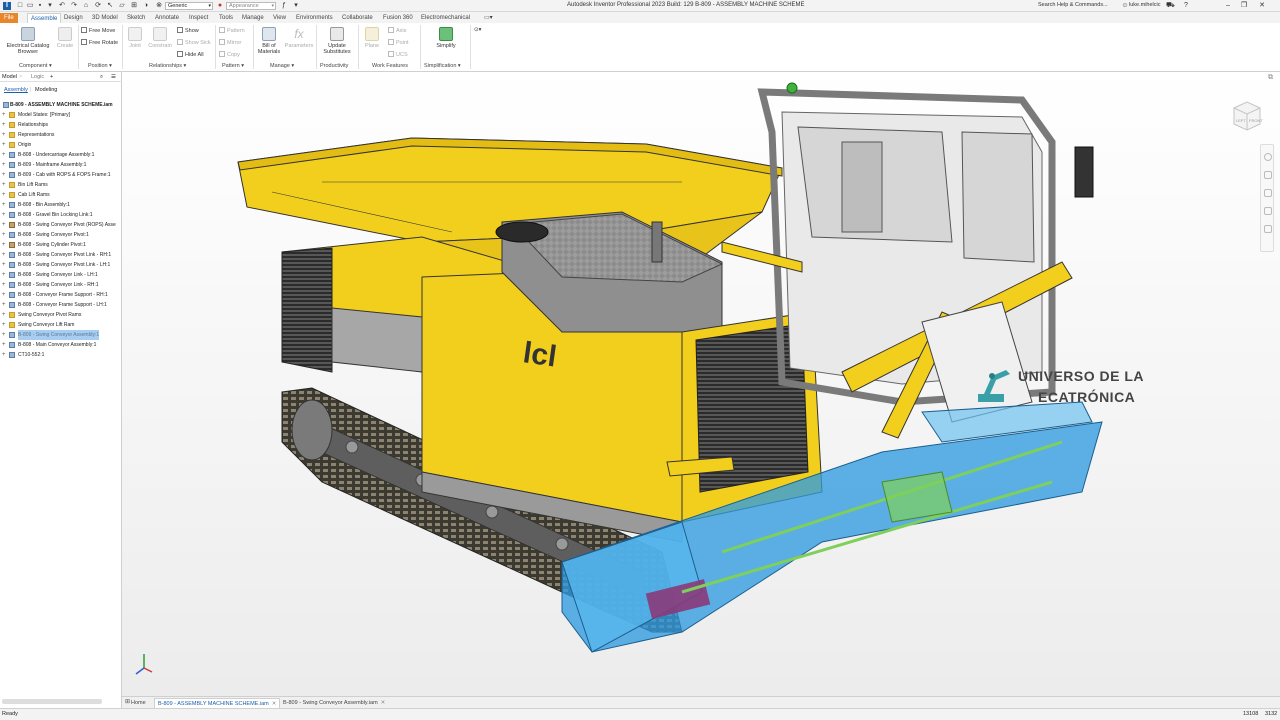 The image size is (1280, 720). I want to click on browser-scrollbar, so click(52, 701).